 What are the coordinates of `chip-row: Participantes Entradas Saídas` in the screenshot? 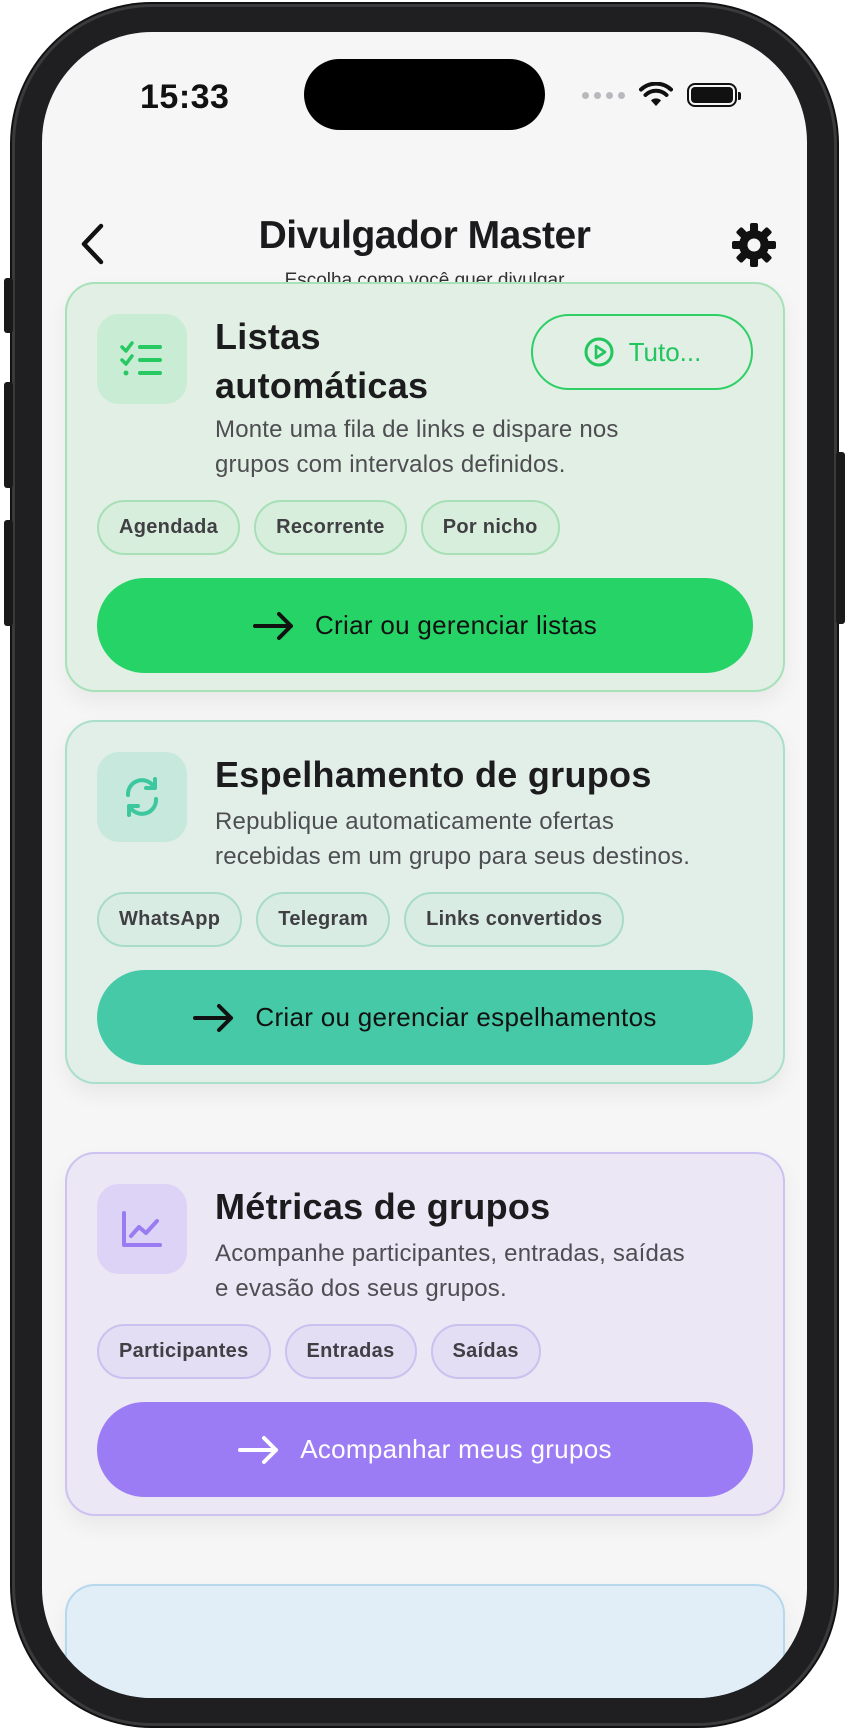 It's located at (319, 1351).